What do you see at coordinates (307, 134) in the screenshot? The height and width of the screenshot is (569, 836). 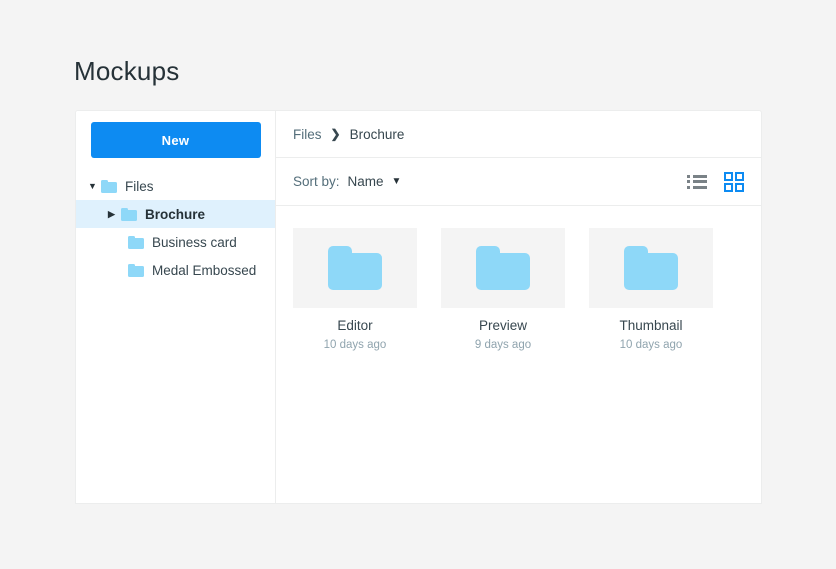 I see `breadcrumb-item-files: Files` at bounding box center [307, 134].